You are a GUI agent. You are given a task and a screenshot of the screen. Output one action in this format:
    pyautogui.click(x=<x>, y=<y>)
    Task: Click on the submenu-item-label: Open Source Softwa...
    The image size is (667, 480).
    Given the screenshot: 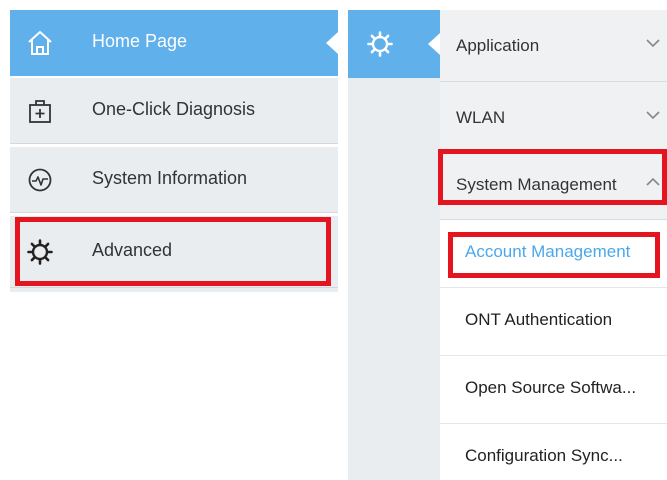 What is the action you would take?
    pyautogui.click(x=551, y=387)
    